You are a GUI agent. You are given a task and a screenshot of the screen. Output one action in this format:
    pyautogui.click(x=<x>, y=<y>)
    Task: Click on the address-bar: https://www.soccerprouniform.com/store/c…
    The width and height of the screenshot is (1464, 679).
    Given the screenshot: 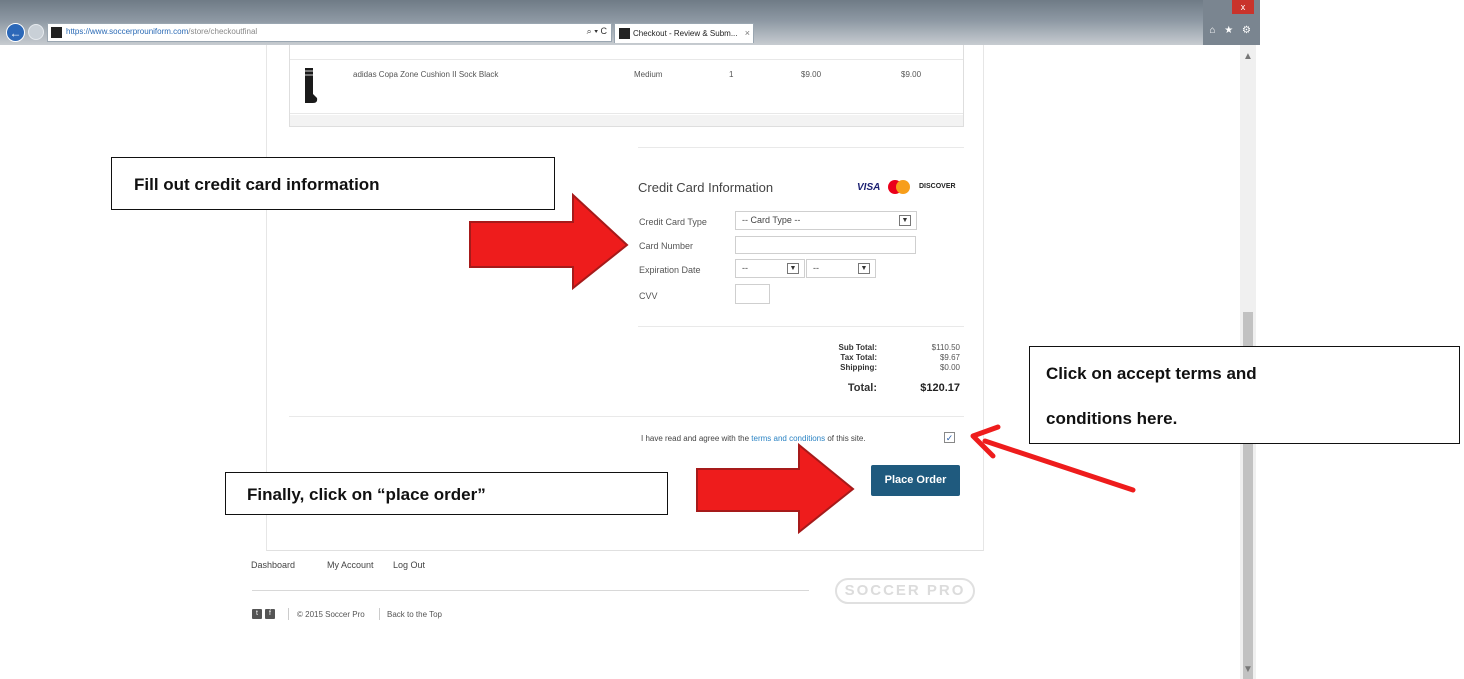 What is the action you would take?
    pyautogui.click(x=329, y=32)
    